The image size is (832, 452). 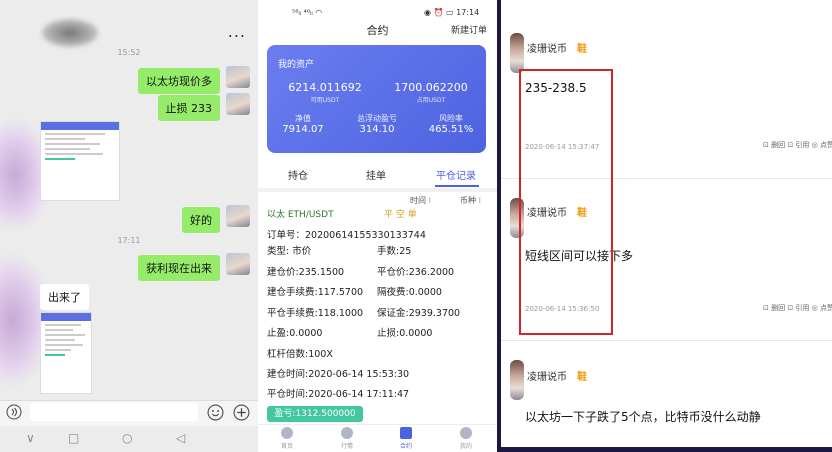 What do you see at coordinates (465, 446) in the screenshot?
I see `nav-me-label: 我的` at bounding box center [465, 446].